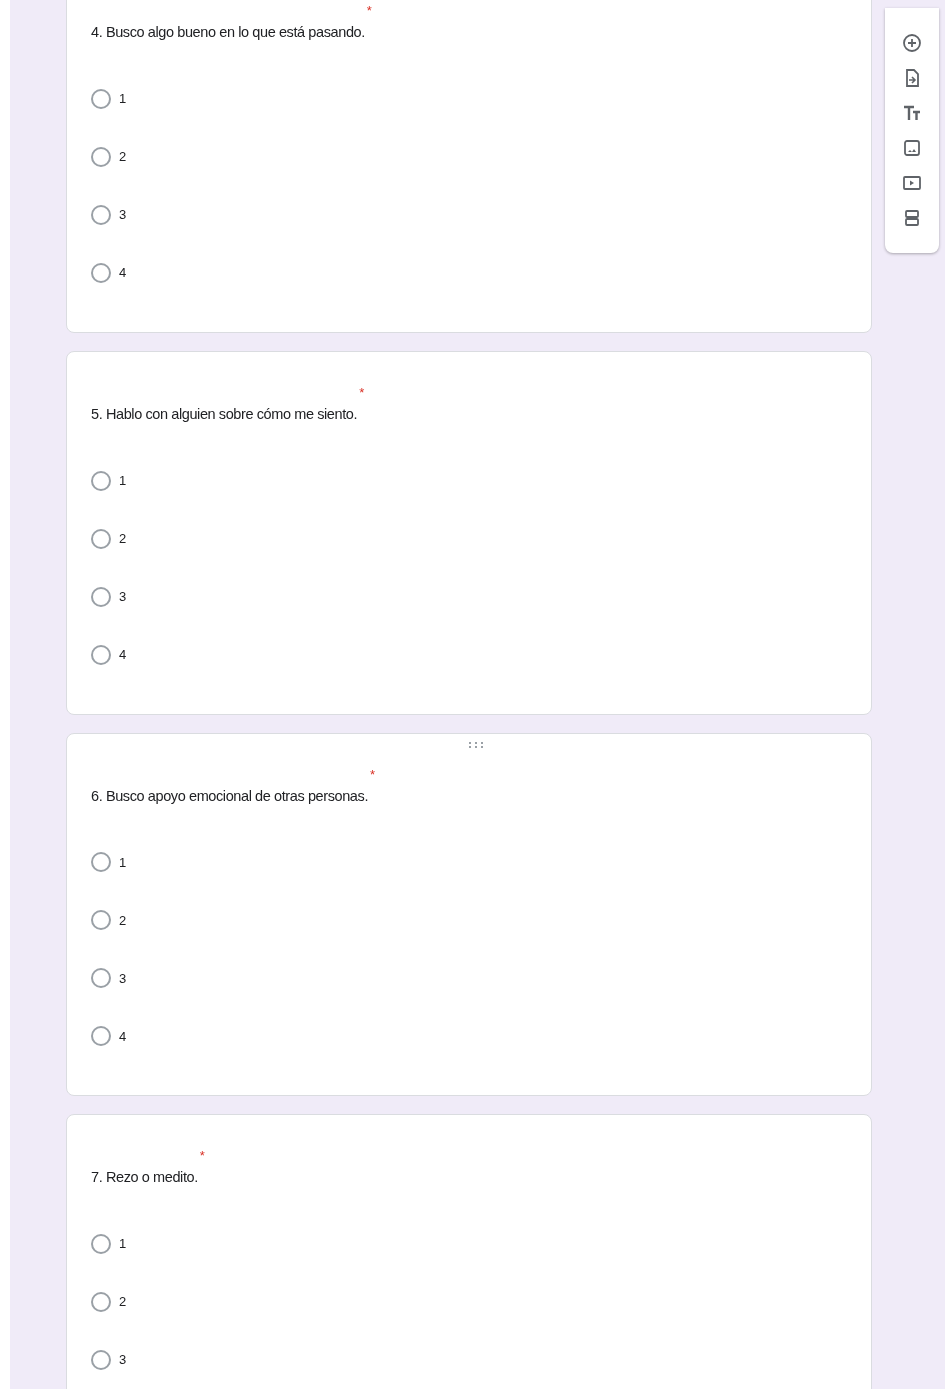 The image size is (945, 1389). I want to click on drag-handle-icon, so click(476, 744).